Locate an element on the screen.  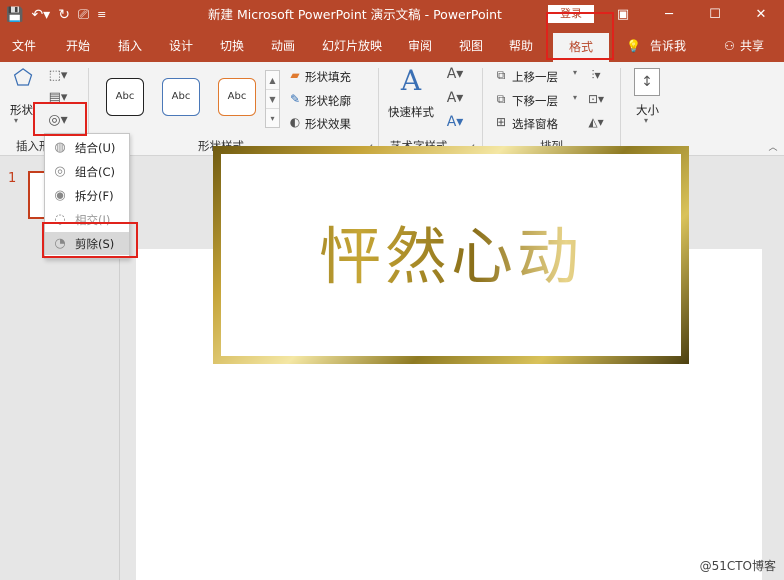
gallery-down-icon: ▼ is located at coordinates (272, 99).